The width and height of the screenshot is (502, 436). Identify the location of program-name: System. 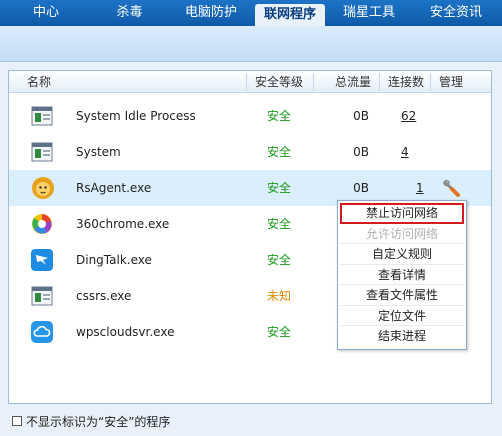
(98, 152).